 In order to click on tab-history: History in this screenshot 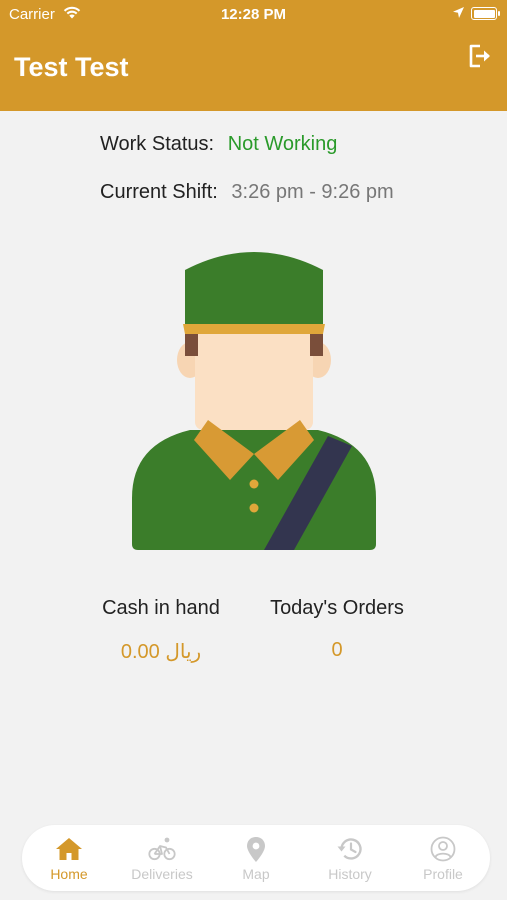, I will do `click(350, 858)`.